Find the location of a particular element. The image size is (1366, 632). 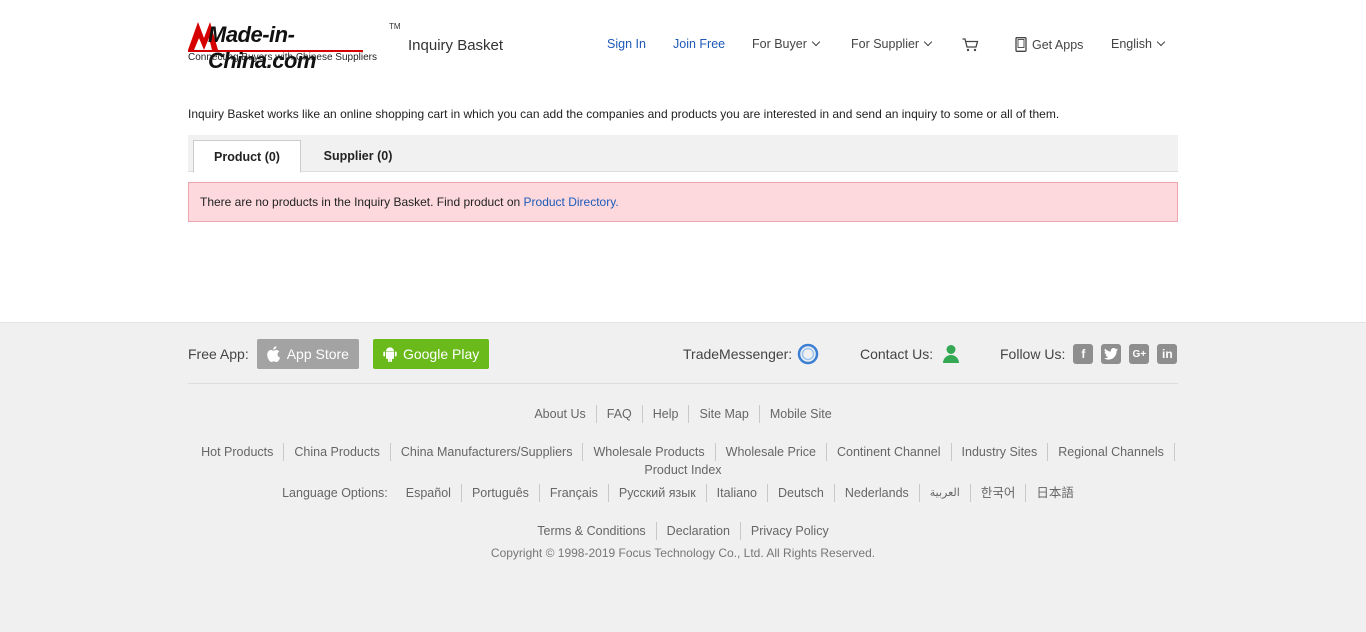

language-link: Português is located at coordinates (499, 493).